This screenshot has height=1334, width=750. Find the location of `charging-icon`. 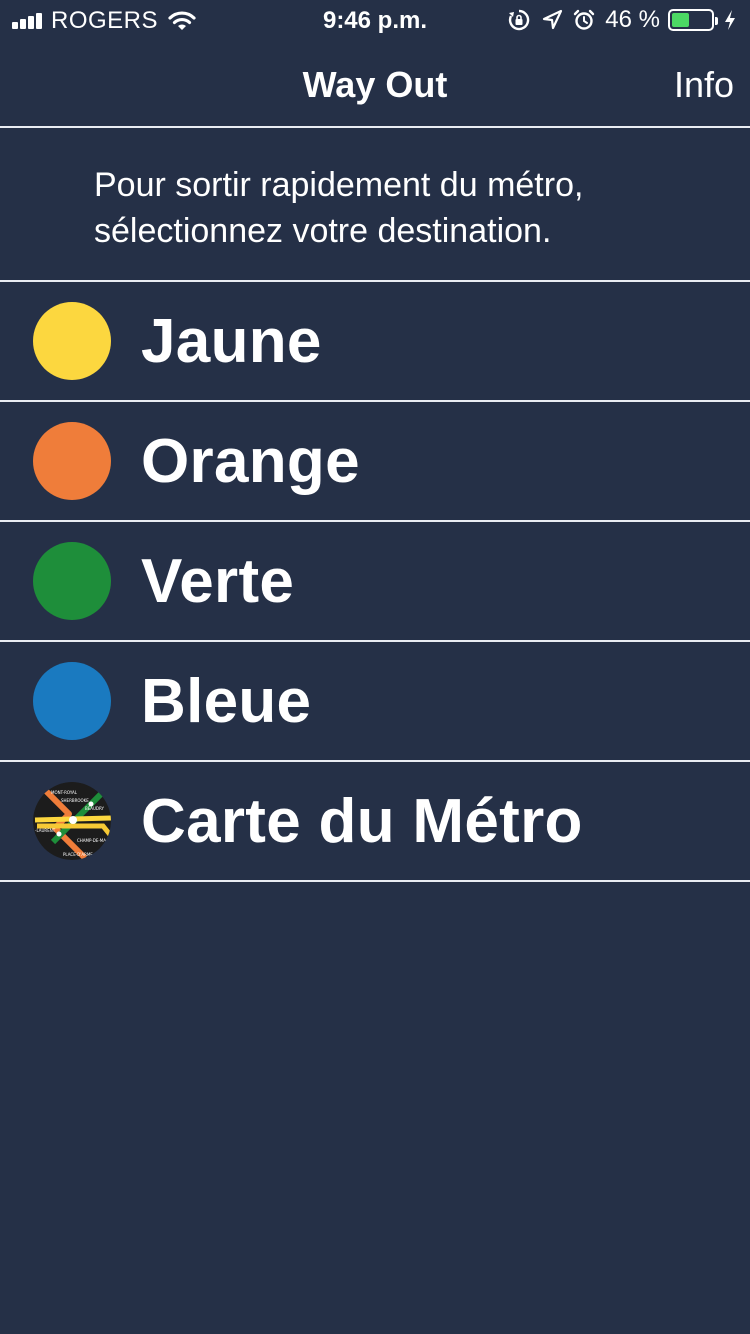

charging-icon is located at coordinates (730, 20).